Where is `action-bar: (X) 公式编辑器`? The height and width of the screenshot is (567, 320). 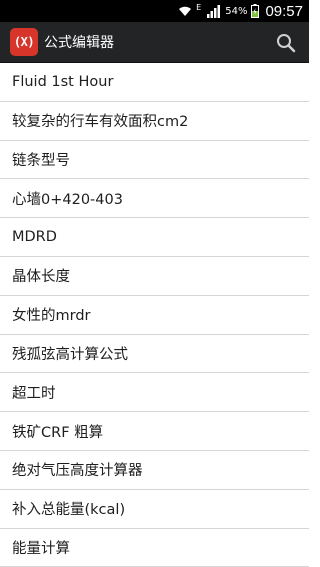 action-bar: (X) 公式编辑器 is located at coordinates (154, 42).